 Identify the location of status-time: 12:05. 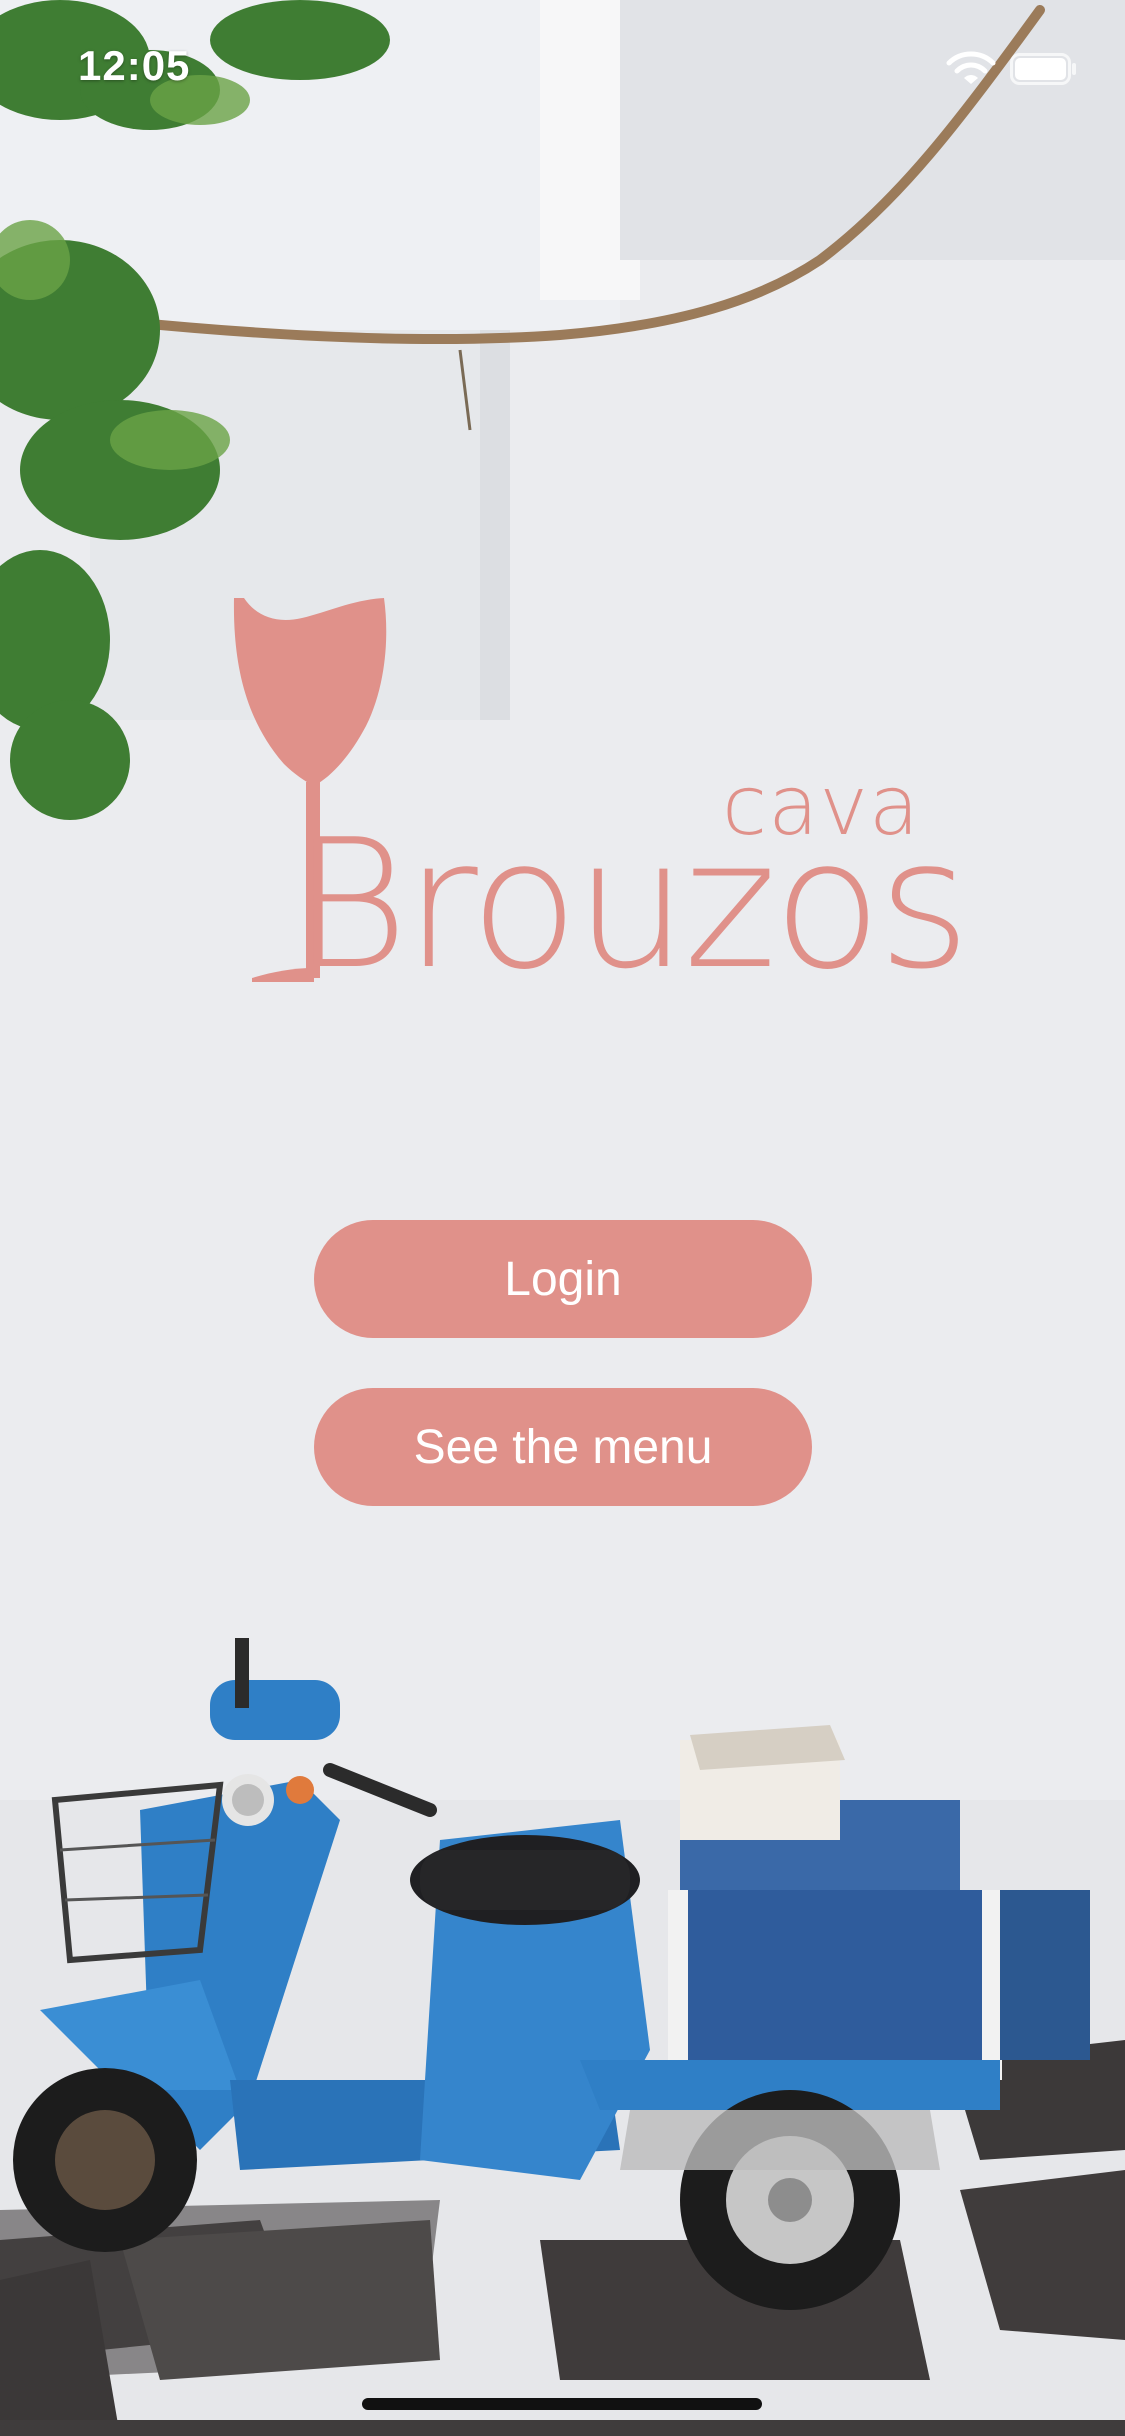
(134, 65).